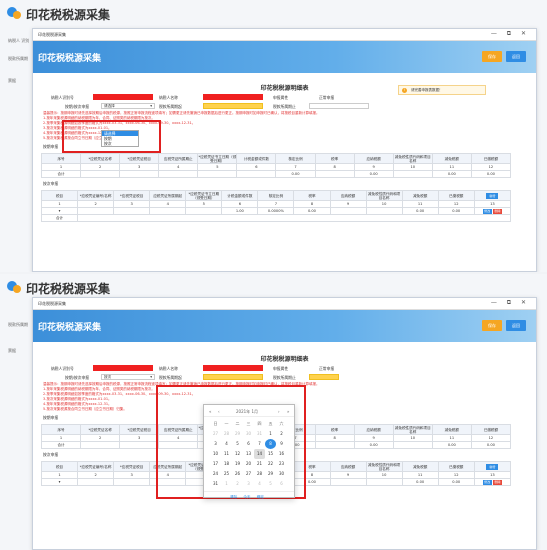 The width and height of the screenshot is (547, 550). What do you see at coordinates (259, 464) in the screenshot?
I see `calendar-day: 21` at bounding box center [259, 464].